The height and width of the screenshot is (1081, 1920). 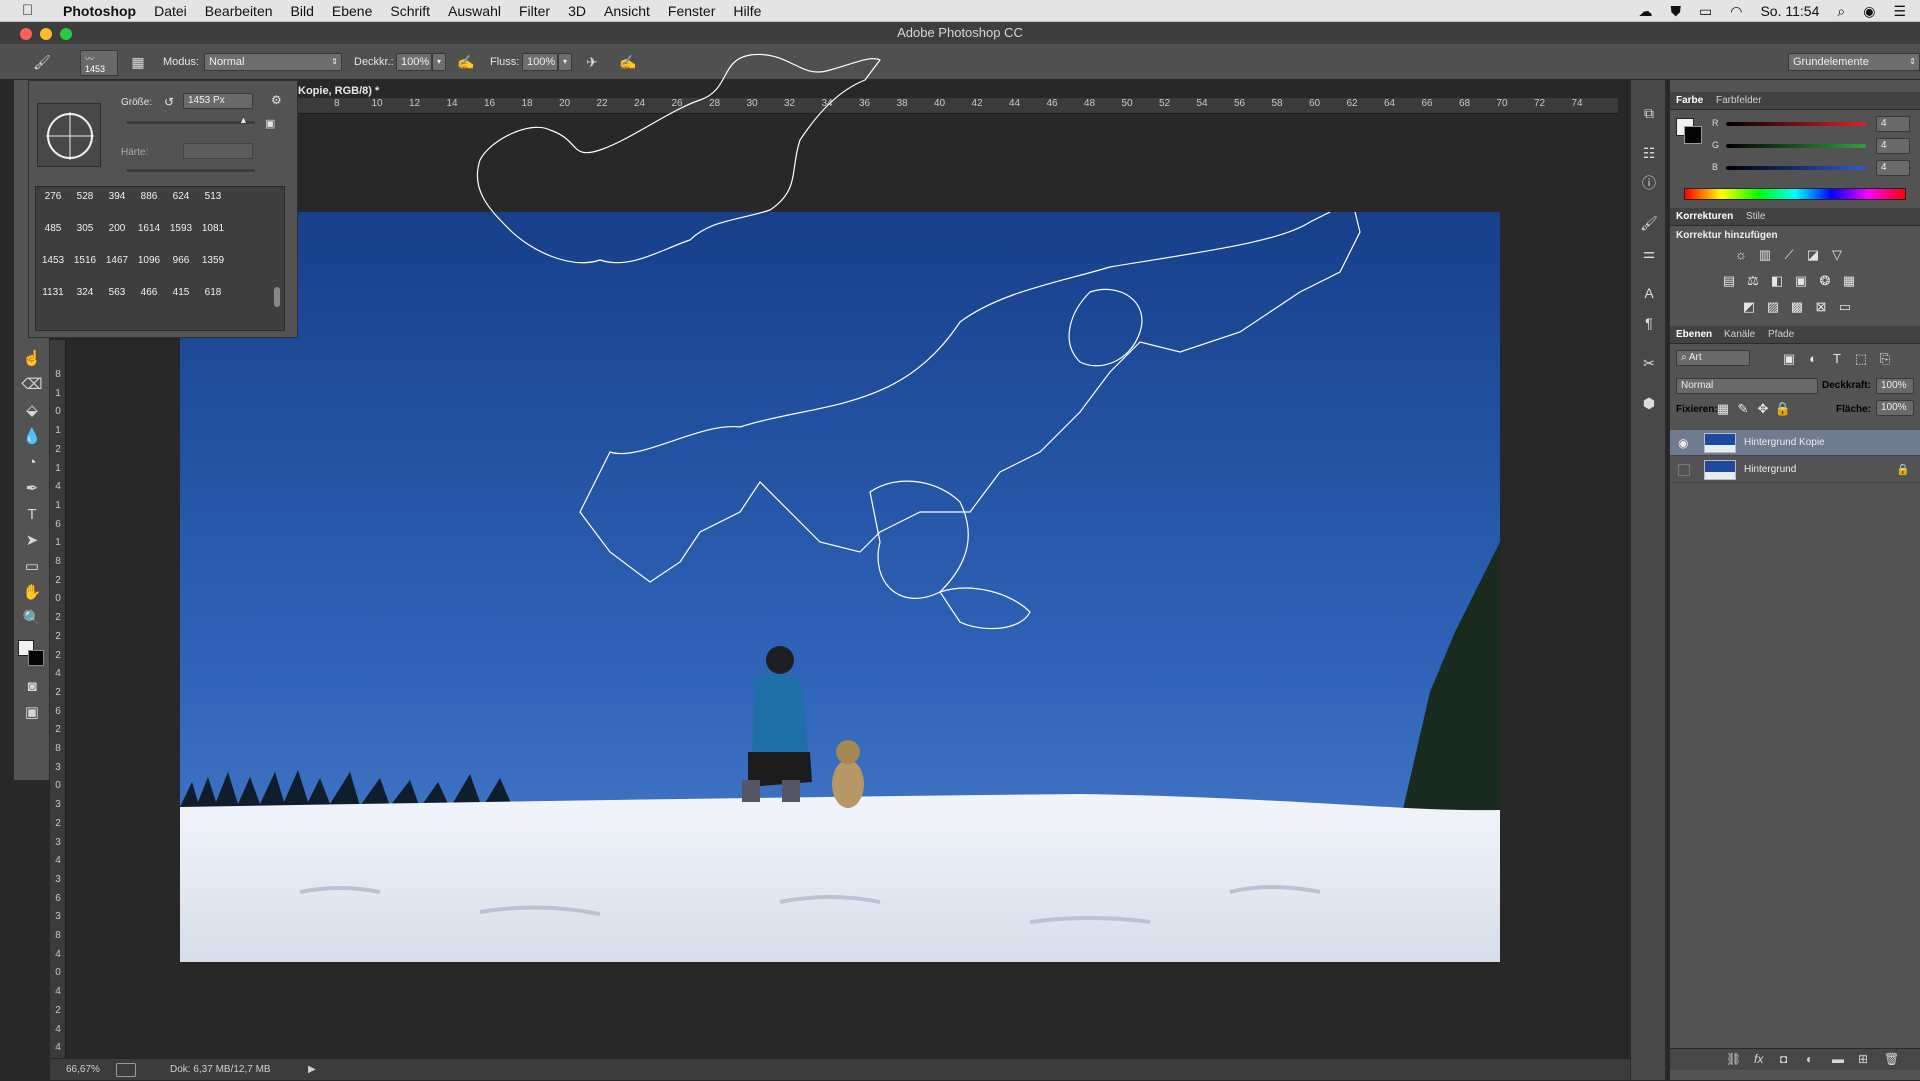 What do you see at coordinates (1649, 363) in the screenshot?
I see `tool-presets-icon: ✂` at bounding box center [1649, 363].